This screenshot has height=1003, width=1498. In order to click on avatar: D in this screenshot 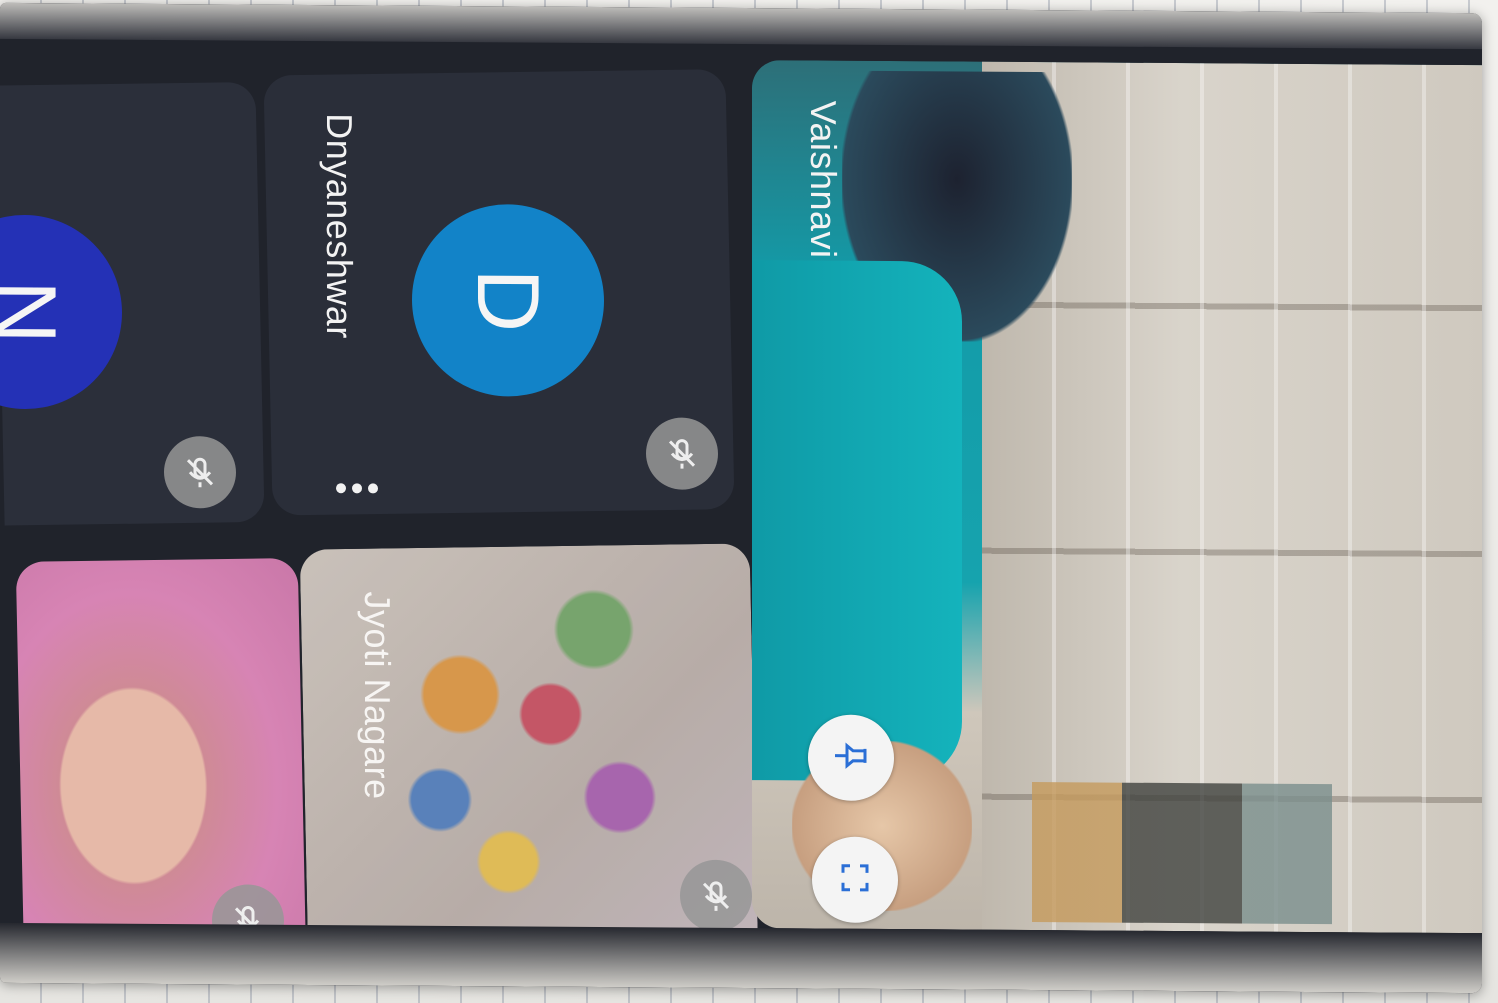, I will do `click(508, 300)`.